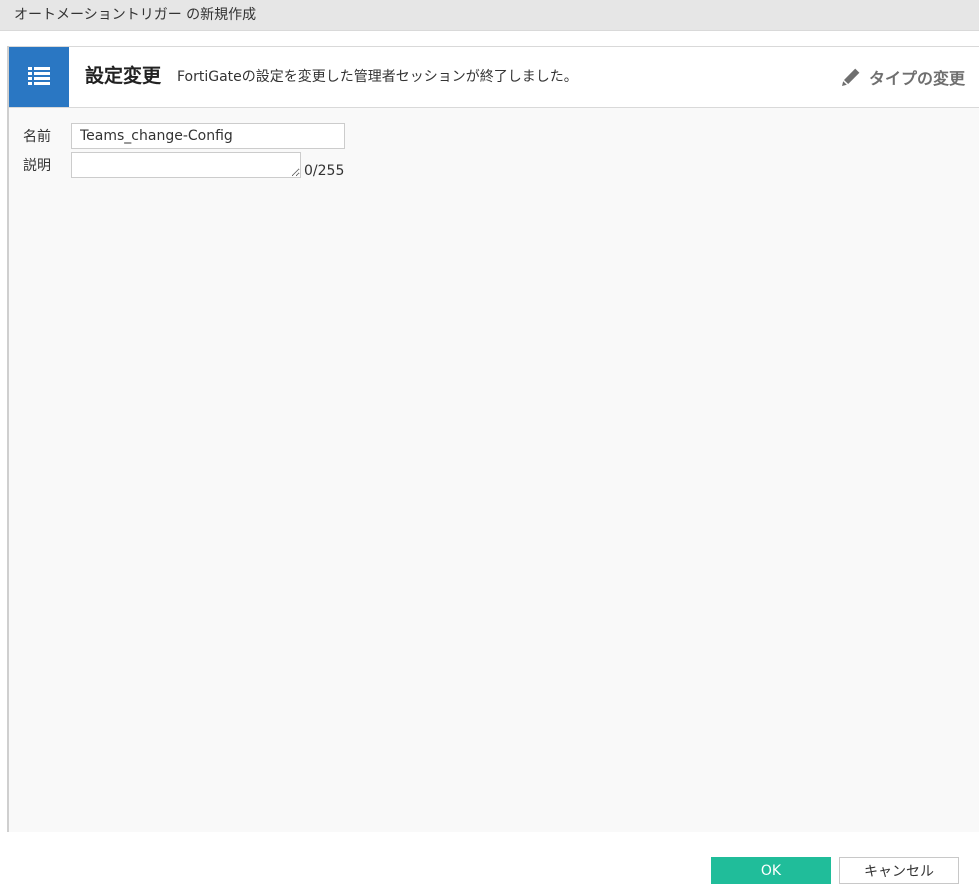 This screenshot has height=888, width=979. I want to click on description-label: 説明, so click(37, 166).